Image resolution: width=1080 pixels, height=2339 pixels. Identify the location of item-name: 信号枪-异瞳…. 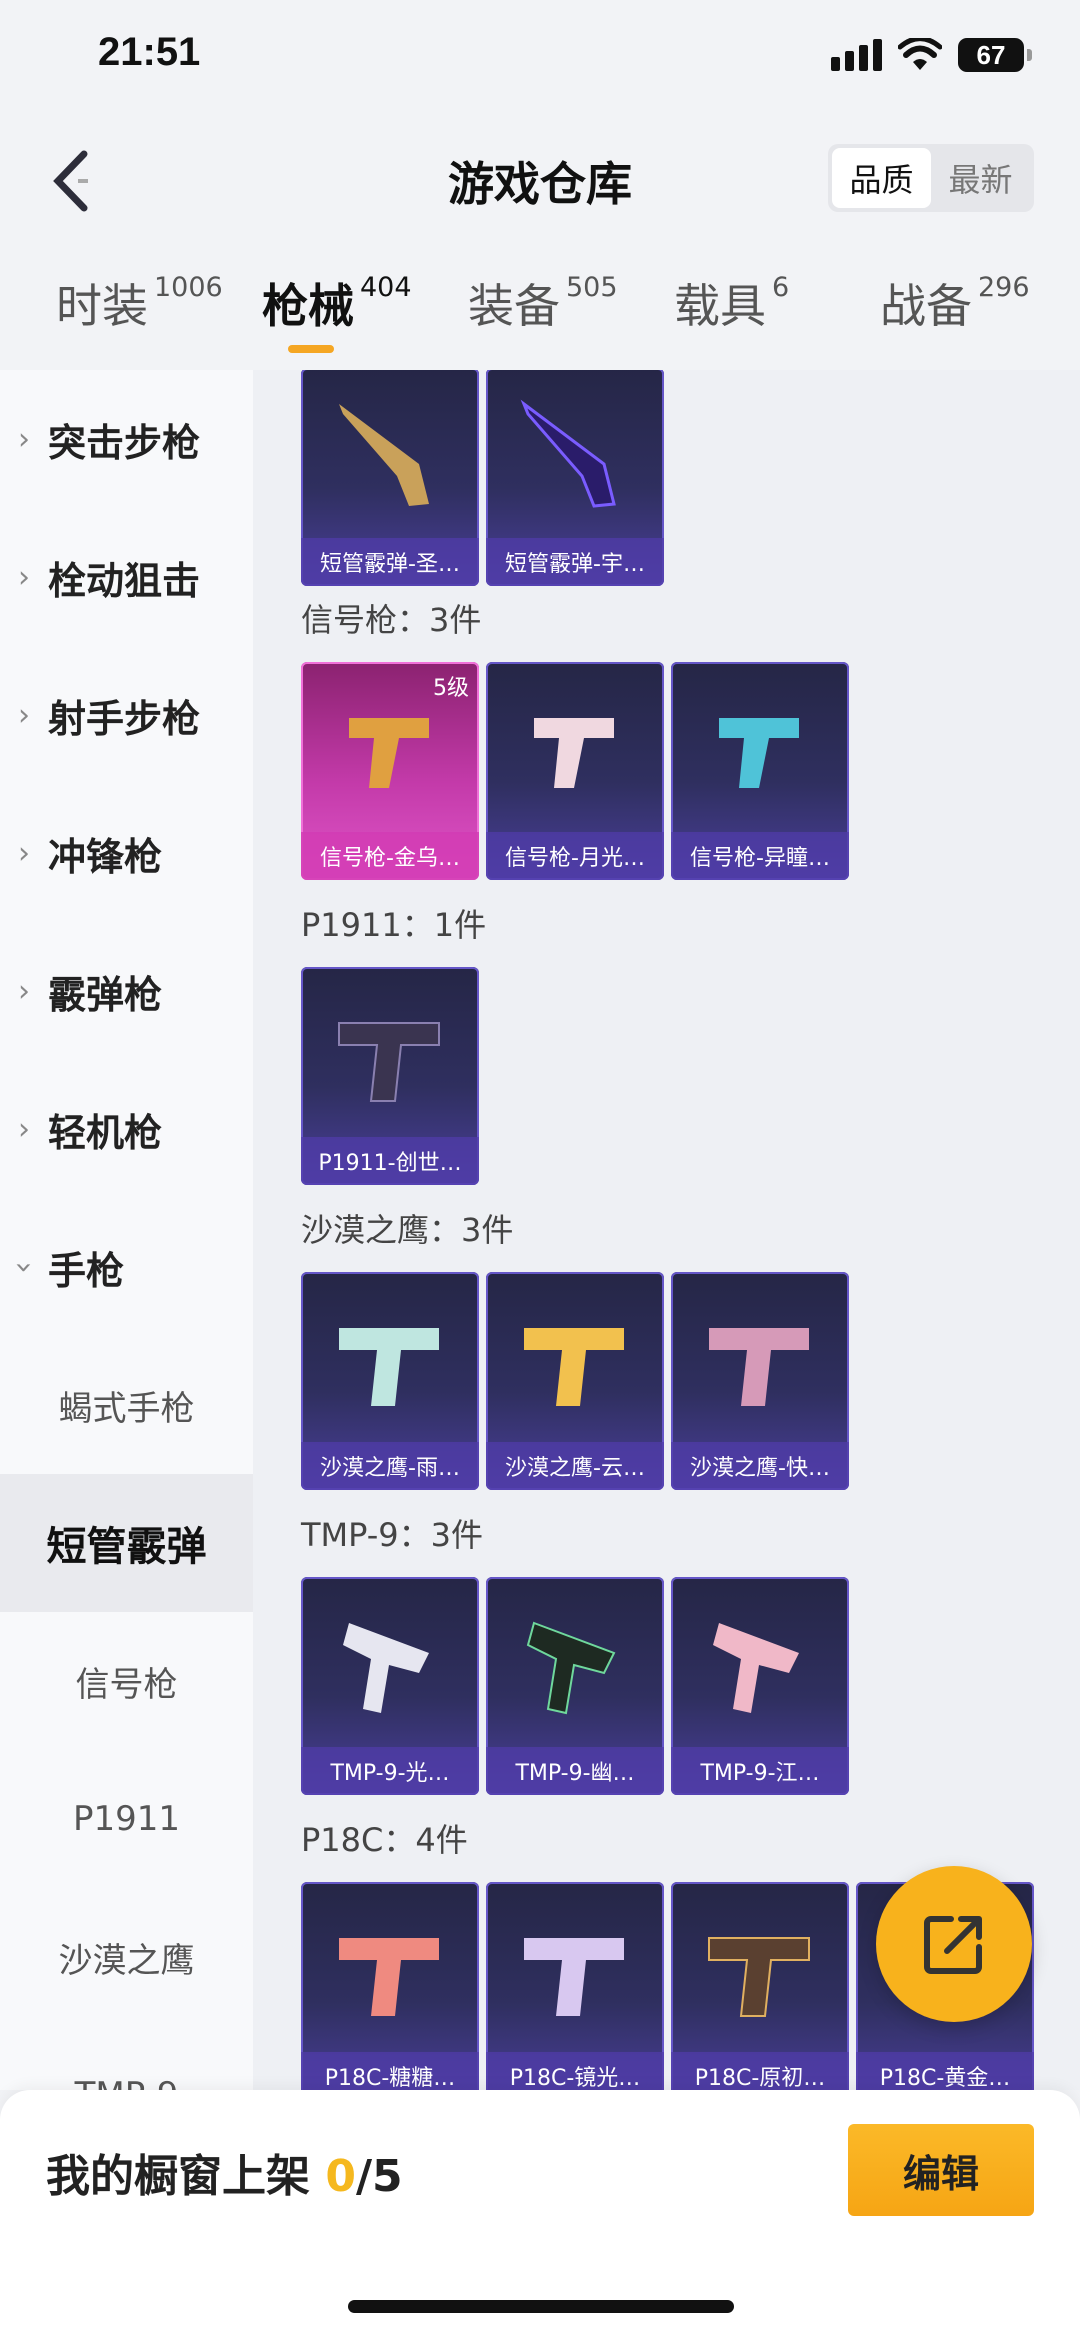
(760, 856).